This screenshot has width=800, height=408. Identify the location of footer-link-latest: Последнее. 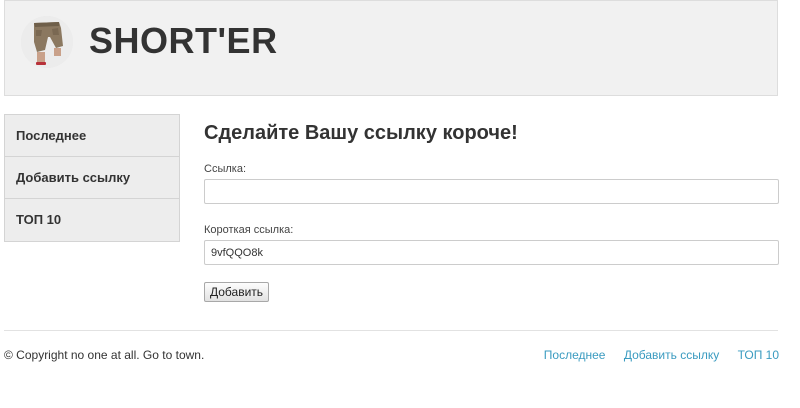
(575, 355).